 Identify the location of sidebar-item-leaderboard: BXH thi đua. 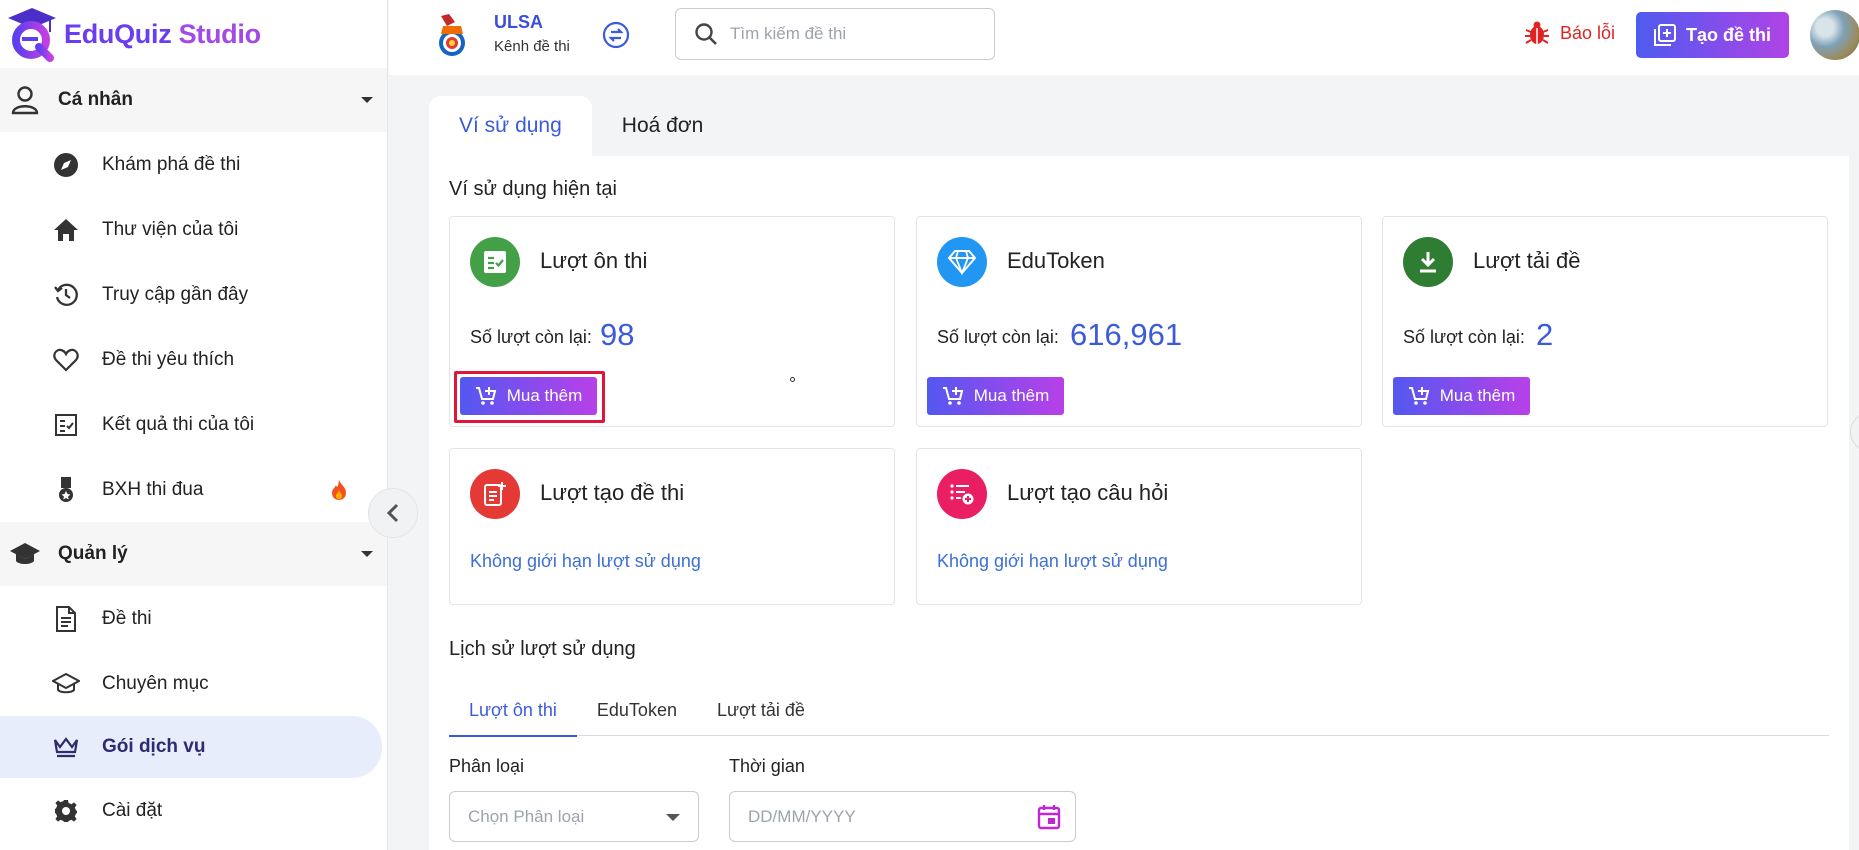
(193, 489).